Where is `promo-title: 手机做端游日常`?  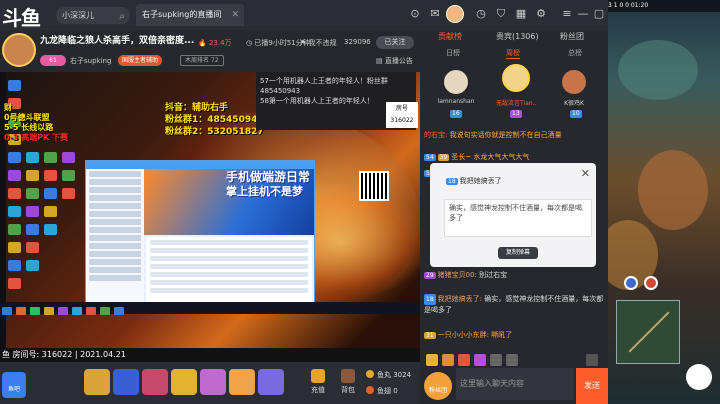
promo-title: 手机做端游日常 is located at coordinates (268, 177).